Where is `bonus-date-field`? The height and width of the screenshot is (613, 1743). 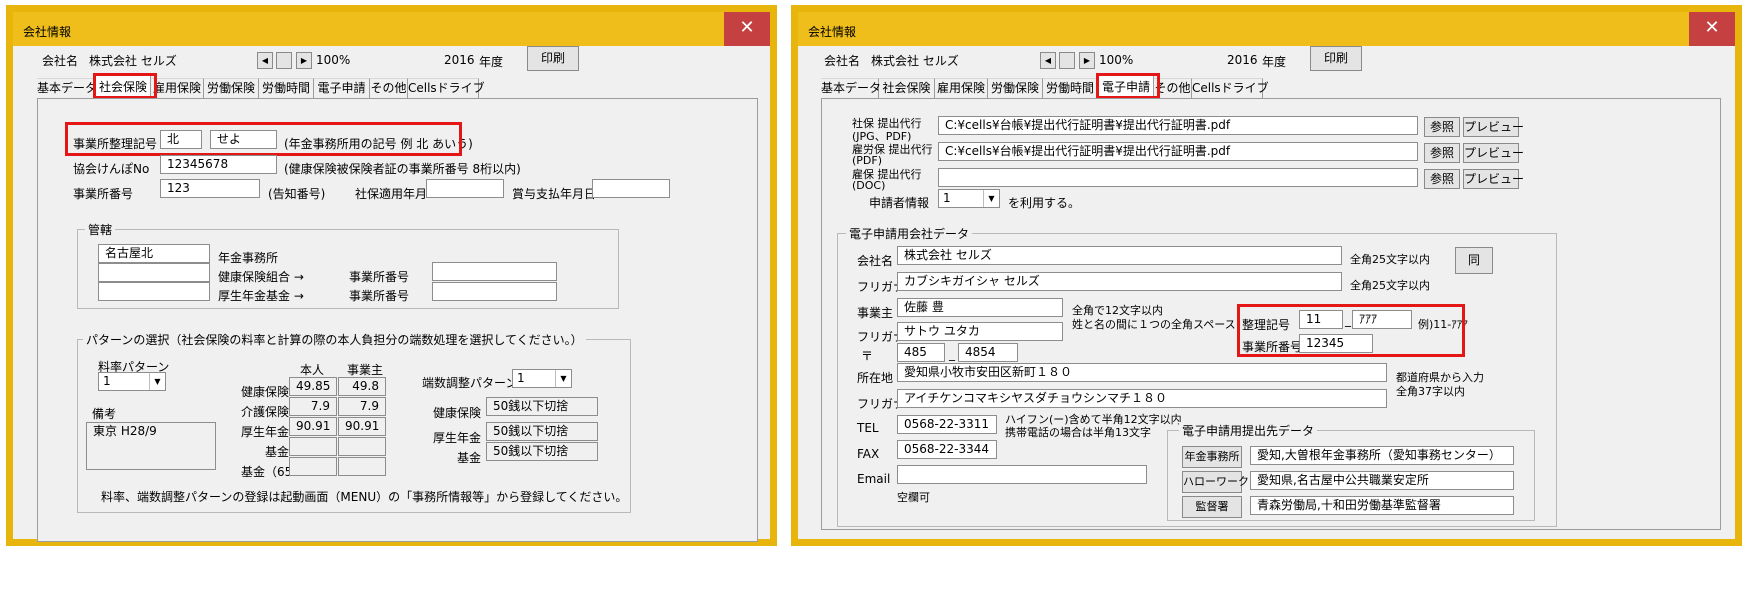 bonus-date-field is located at coordinates (631, 188).